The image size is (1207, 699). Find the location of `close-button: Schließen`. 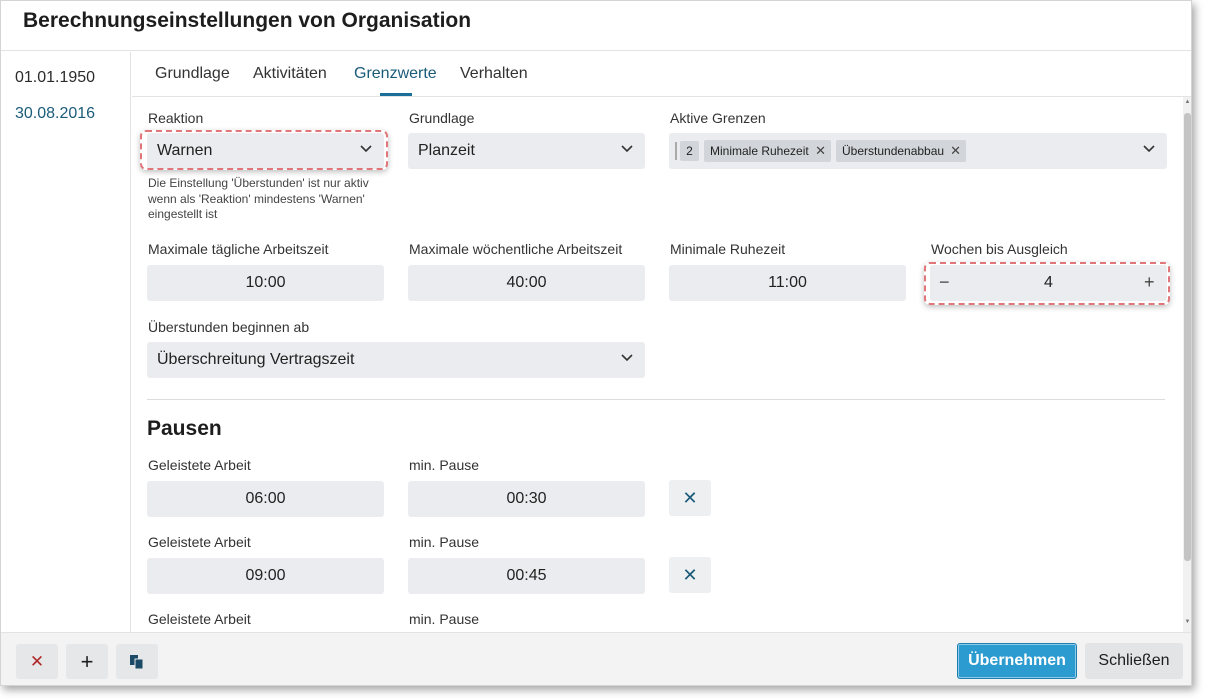

close-button: Schließen is located at coordinates (1134, 661).